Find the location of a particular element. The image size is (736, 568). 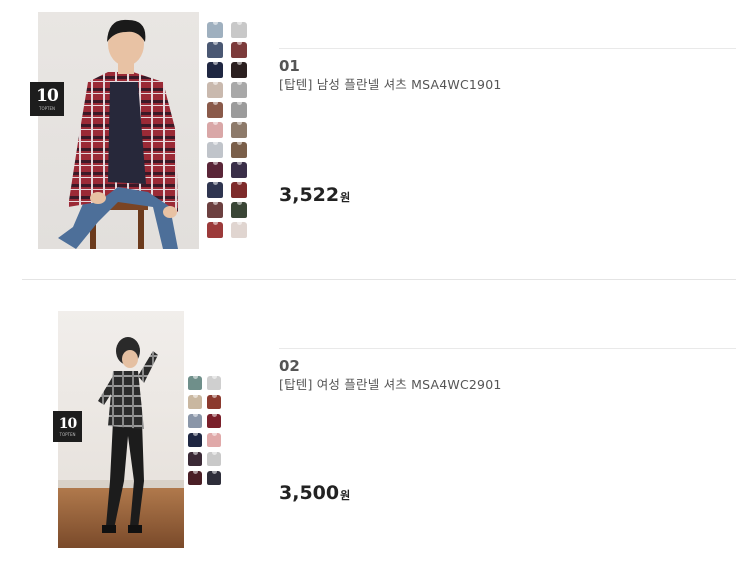

product-rank: 01 is located at coordinates (289, 66).